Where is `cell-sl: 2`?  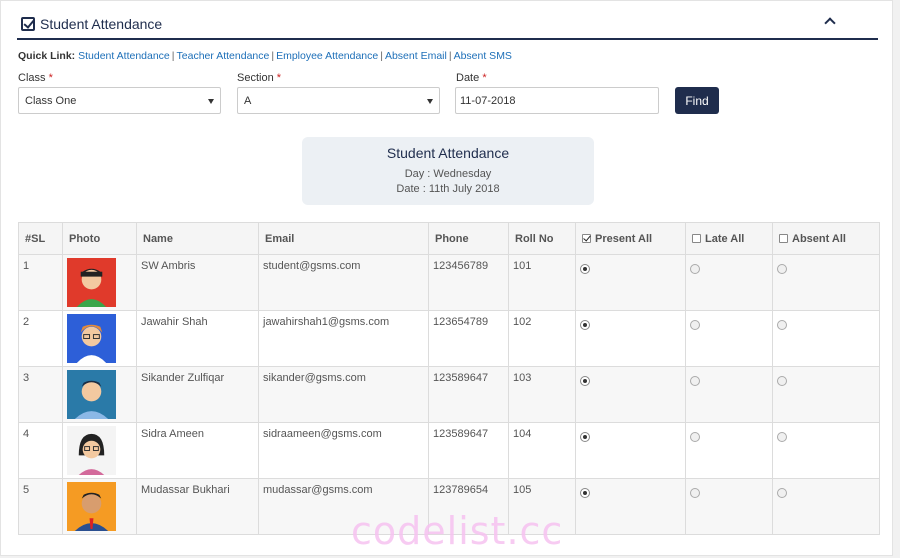
cell-sl: 2 is located at coordinates (40, 338).